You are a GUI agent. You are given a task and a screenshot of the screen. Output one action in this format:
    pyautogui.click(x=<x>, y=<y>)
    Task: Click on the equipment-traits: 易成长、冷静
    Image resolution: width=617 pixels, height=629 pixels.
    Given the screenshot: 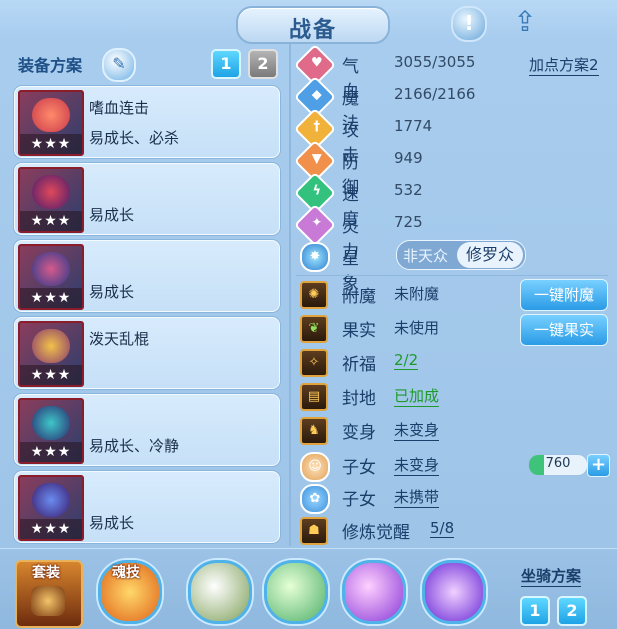 What is the action you would take?
    pyautogui.click(x=134, y=446)
    